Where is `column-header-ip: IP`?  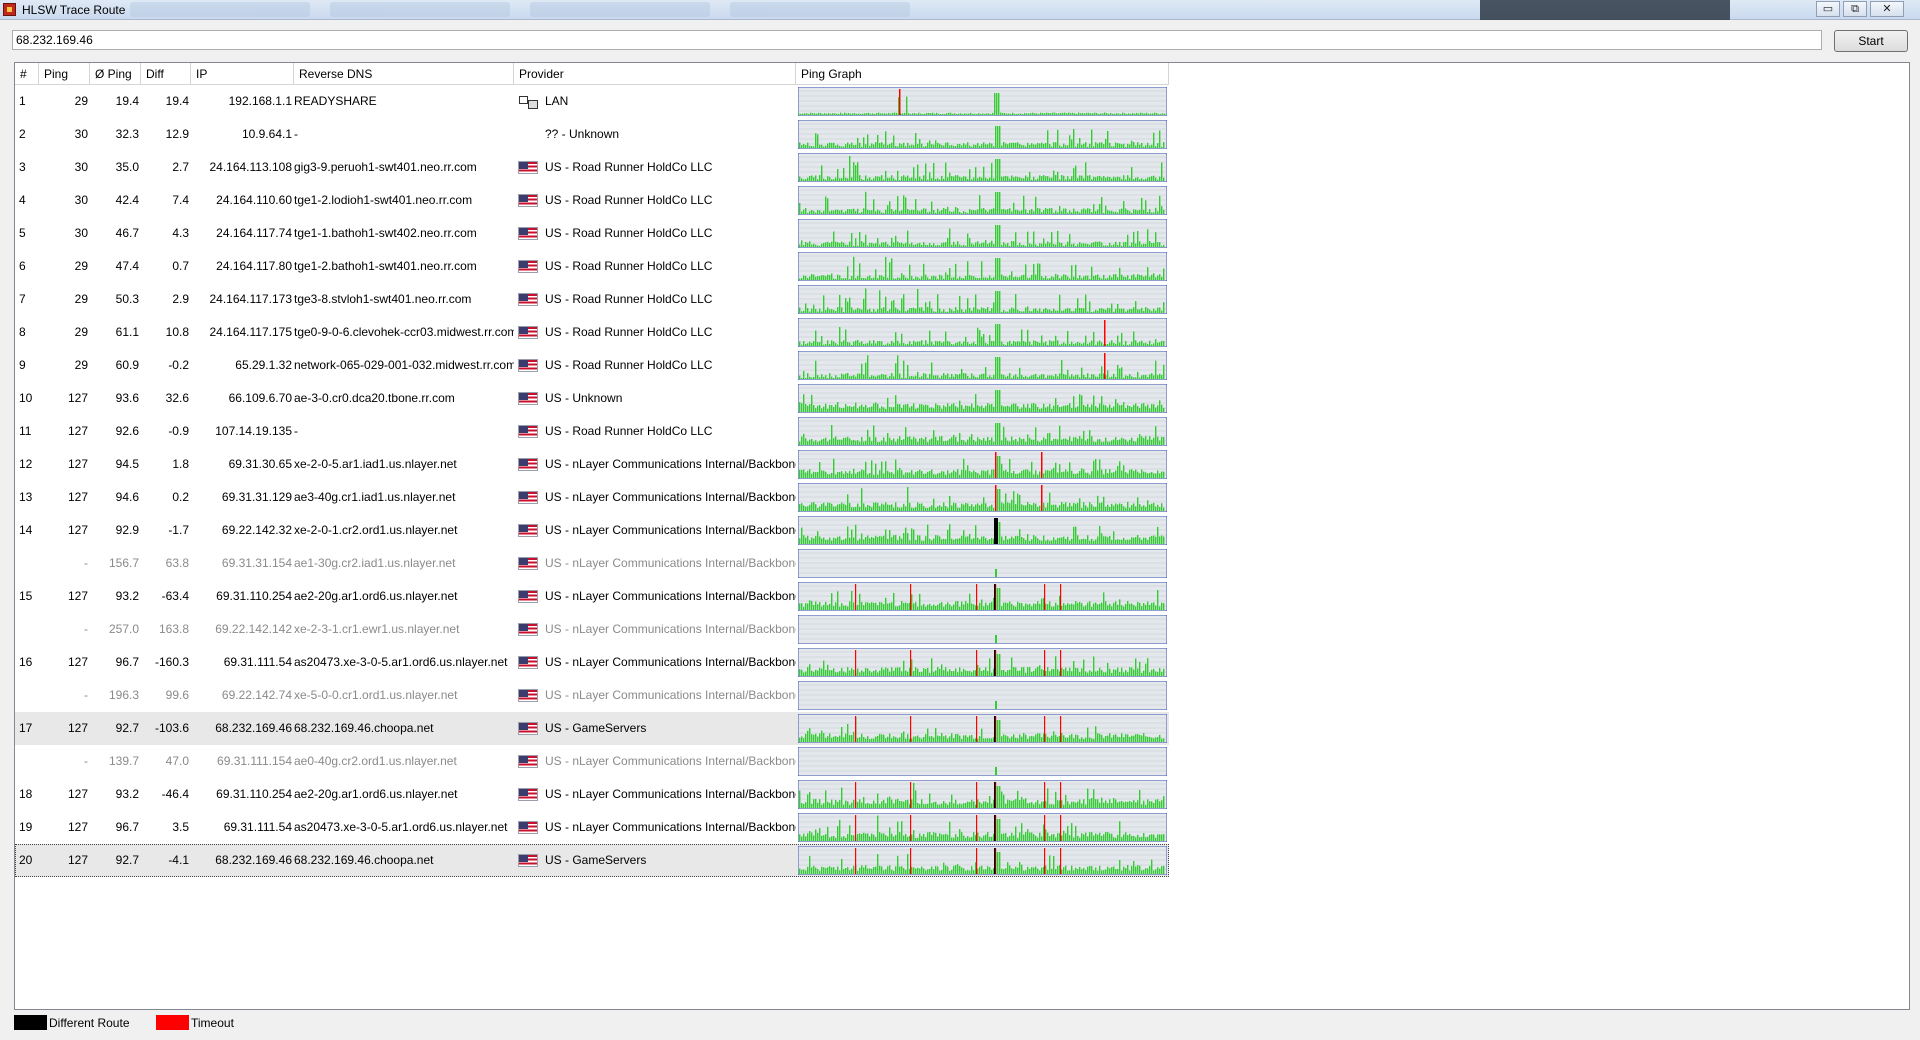 column-header-ip: IP is located at coordinates (242, 74).